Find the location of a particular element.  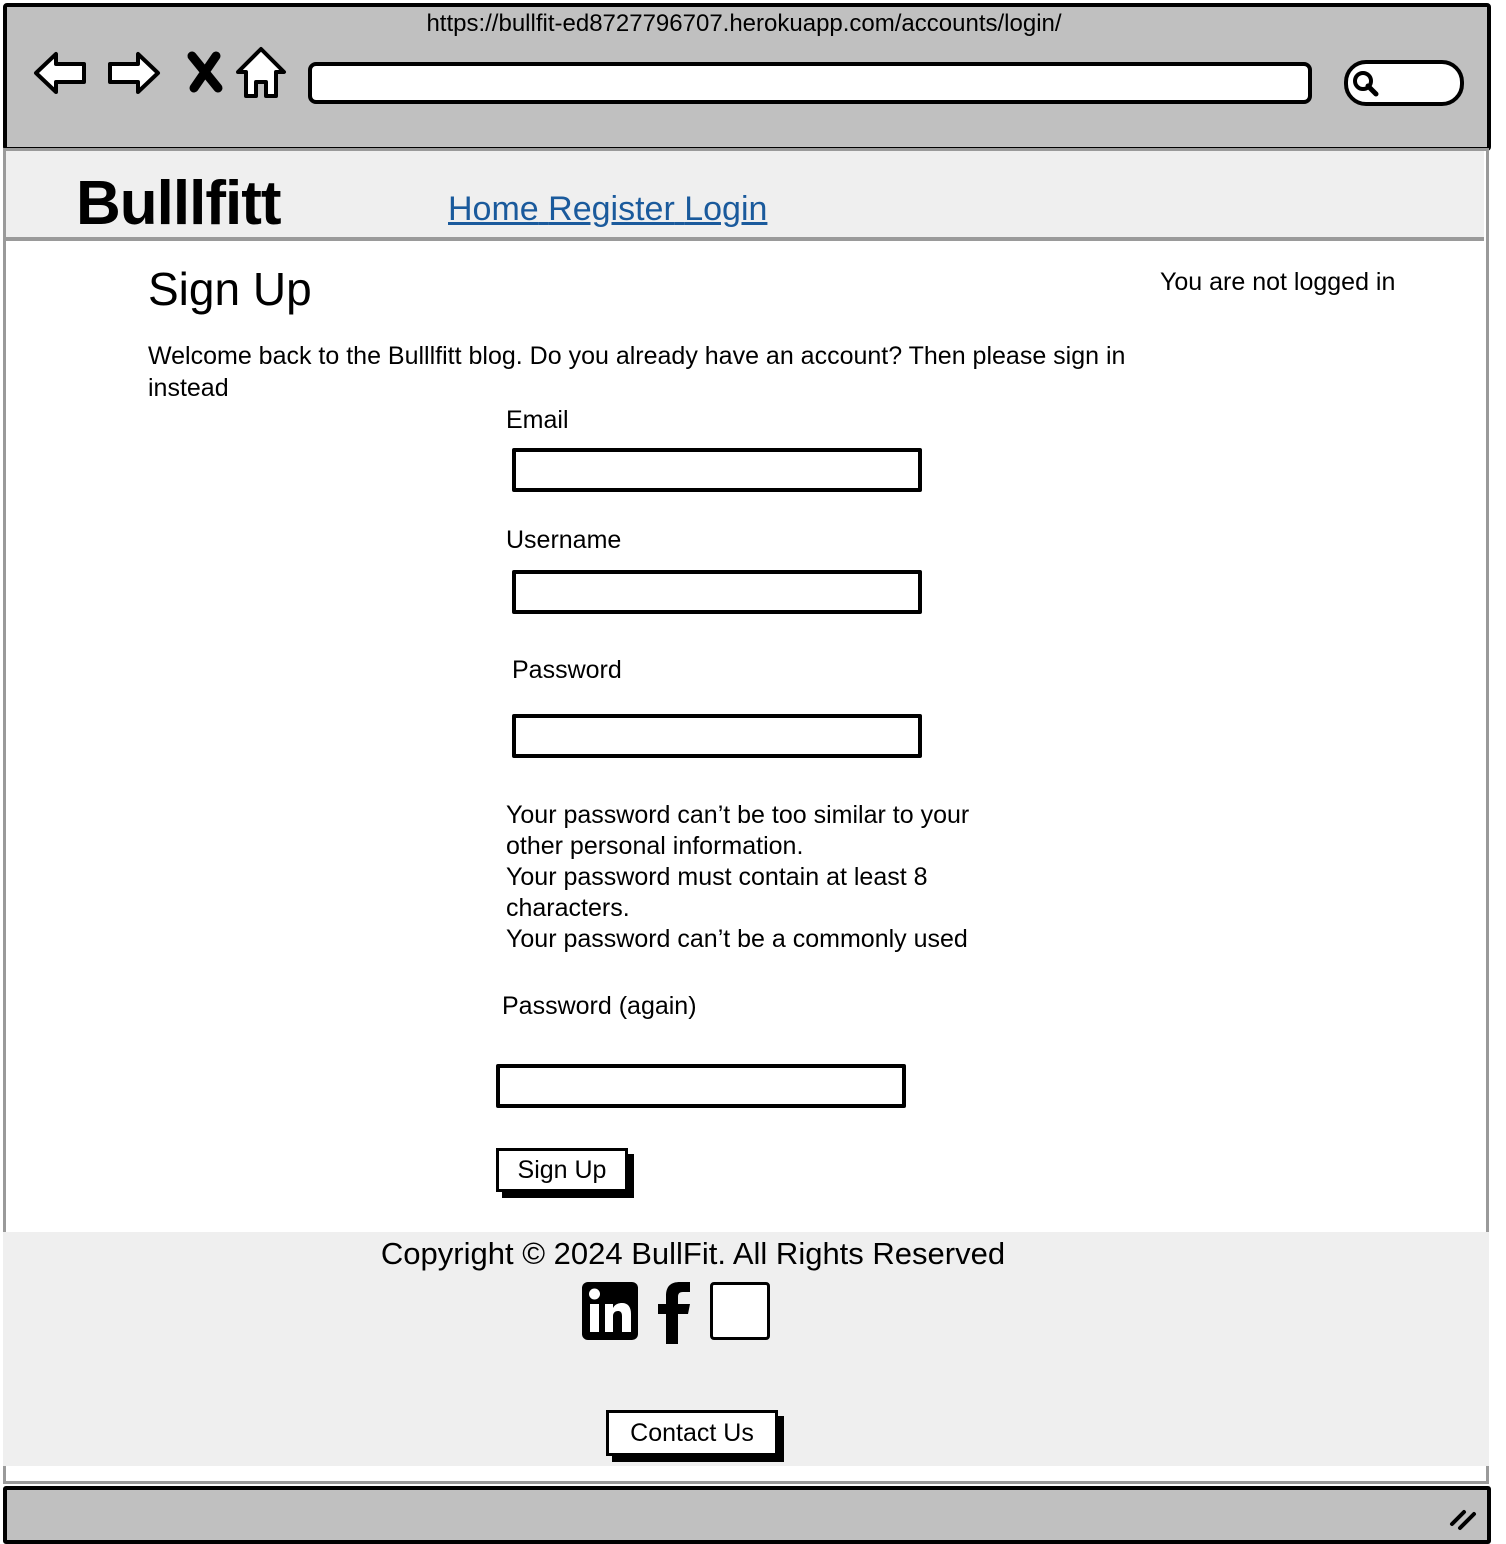

instagram-icon is located at coordinates (740, 1311).